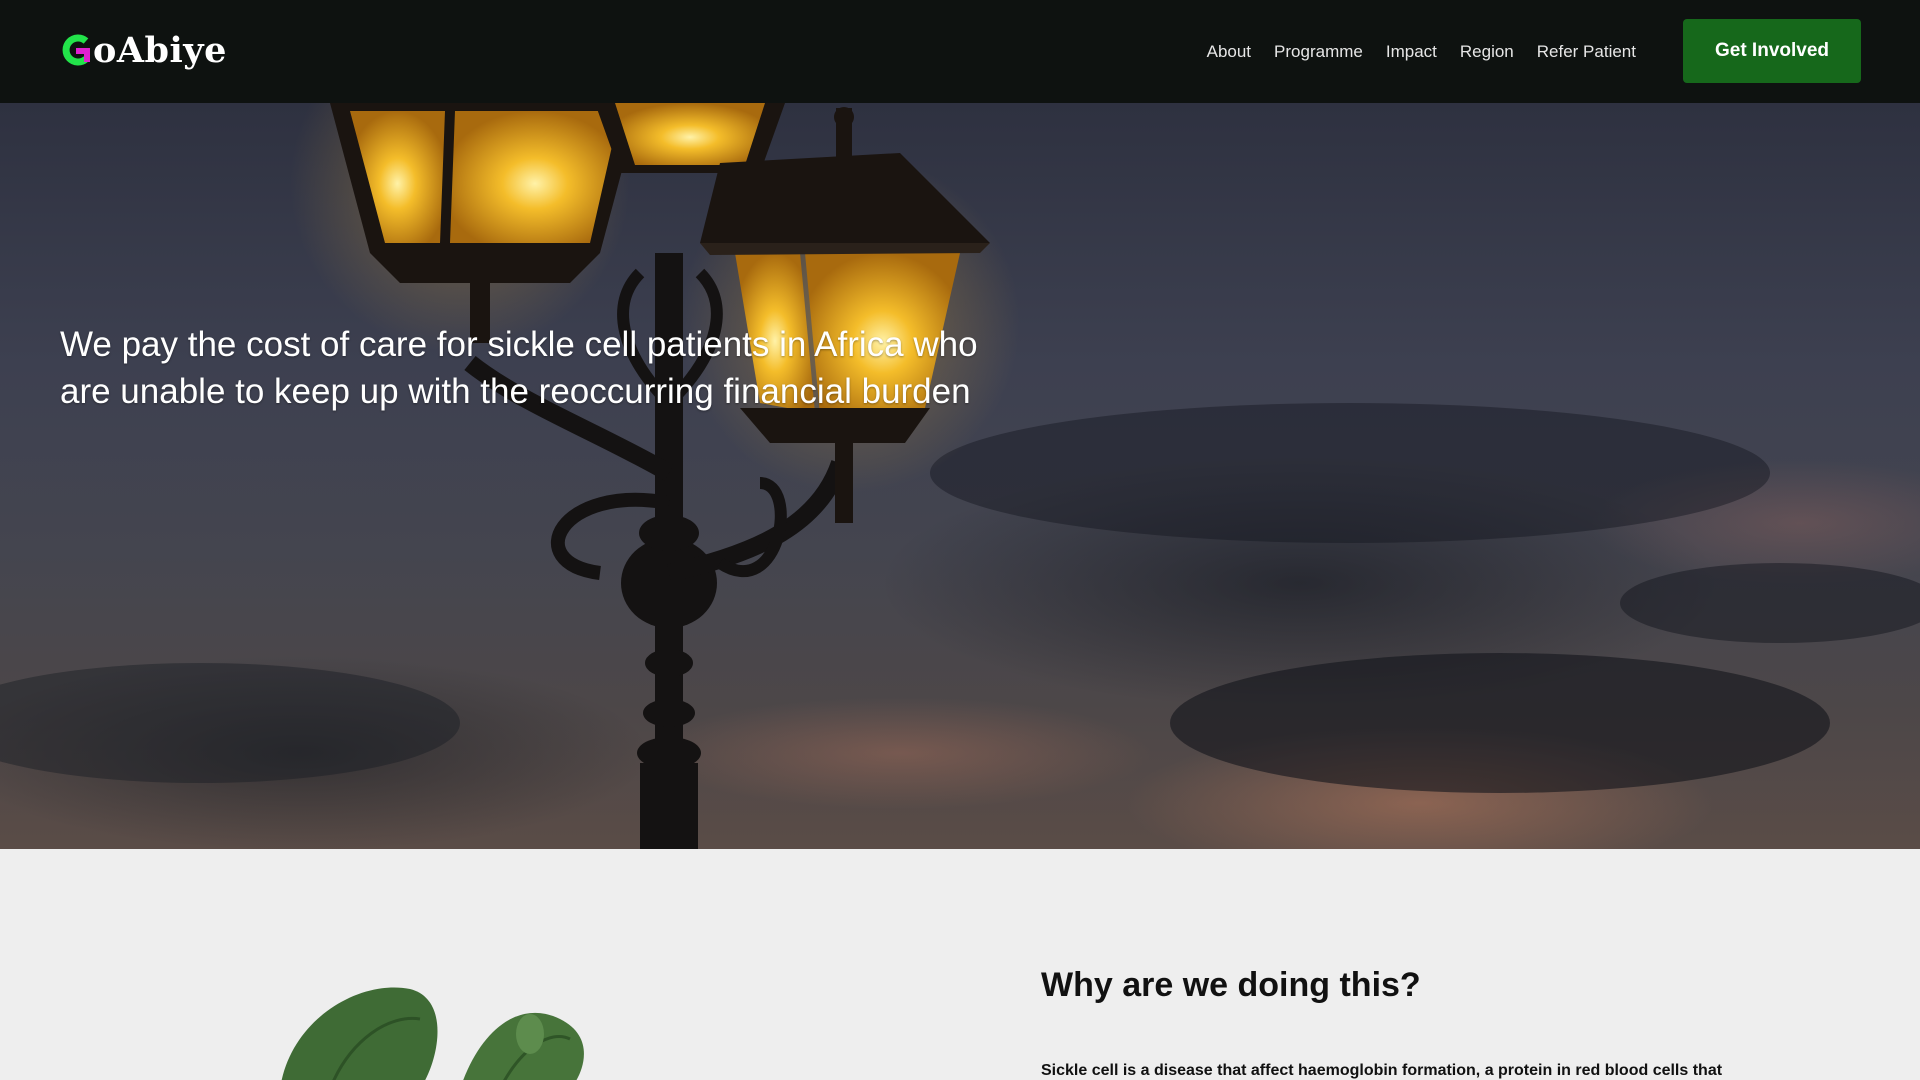 The image size is (1920, 1080). Describe the element at coordinates (160, 50) in the screenshot. I see `logo-text: oAbiye` at that location.